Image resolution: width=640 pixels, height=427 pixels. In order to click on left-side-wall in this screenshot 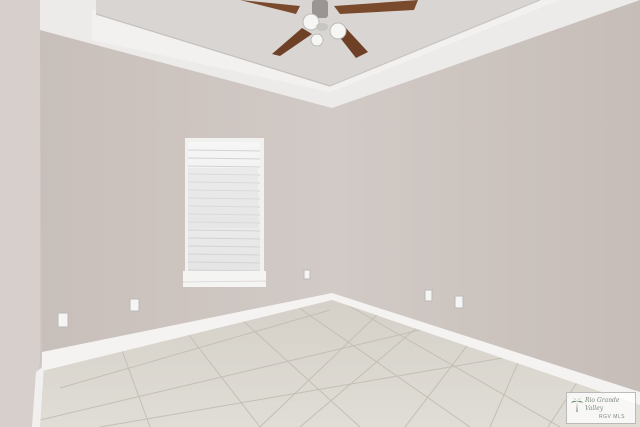, I will do `click(20, 213)`.